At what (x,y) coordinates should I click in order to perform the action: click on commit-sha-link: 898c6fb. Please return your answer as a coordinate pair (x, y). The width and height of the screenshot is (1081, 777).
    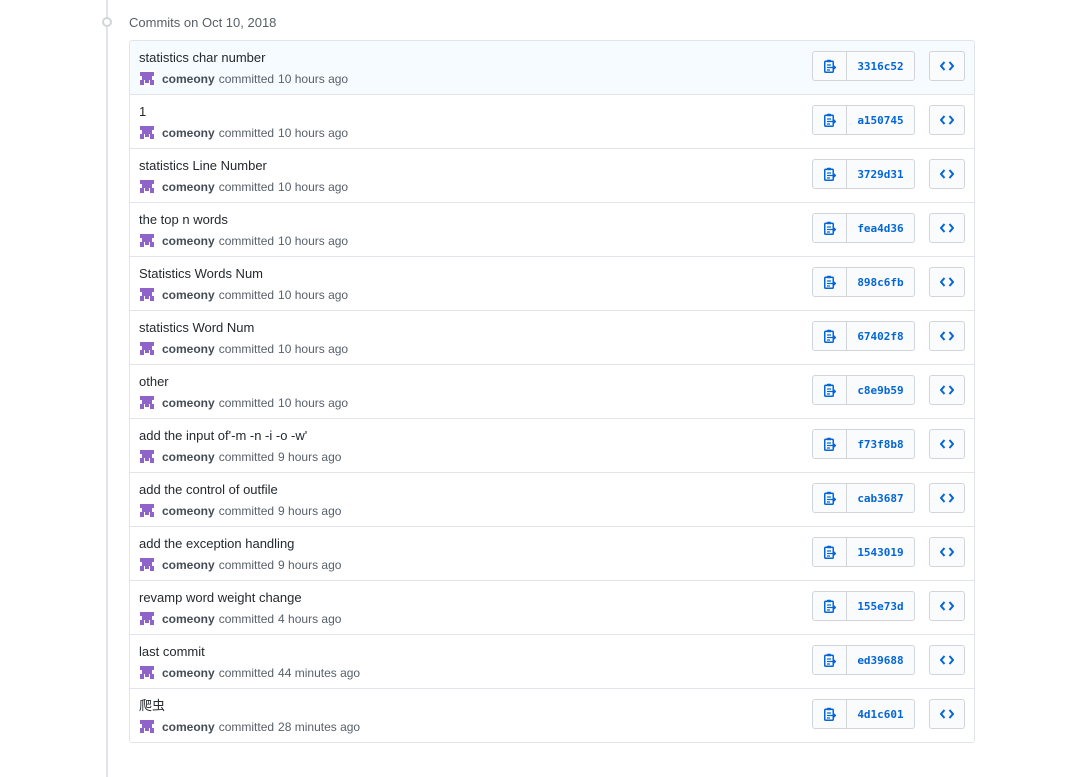
    Looking at the image, I should click on (880, 282).